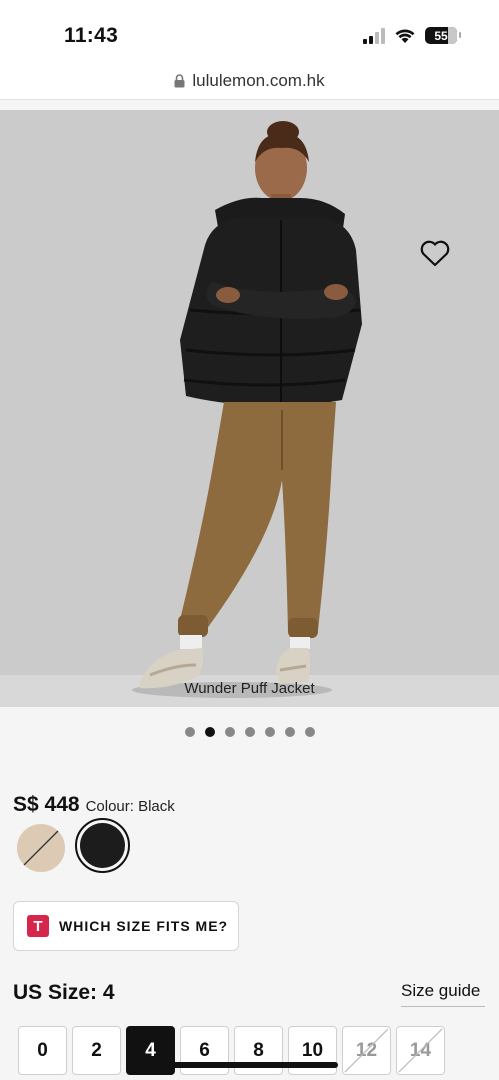 The image size is (499, 1080). I want to click on size-label: 4, so click(150, 1050).